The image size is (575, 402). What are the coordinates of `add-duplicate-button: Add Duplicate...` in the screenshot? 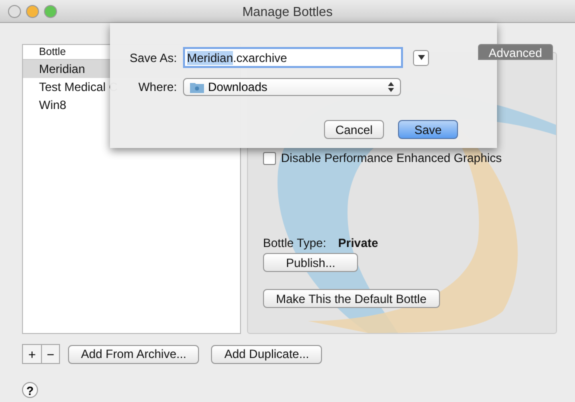 It's located at (266, 354).